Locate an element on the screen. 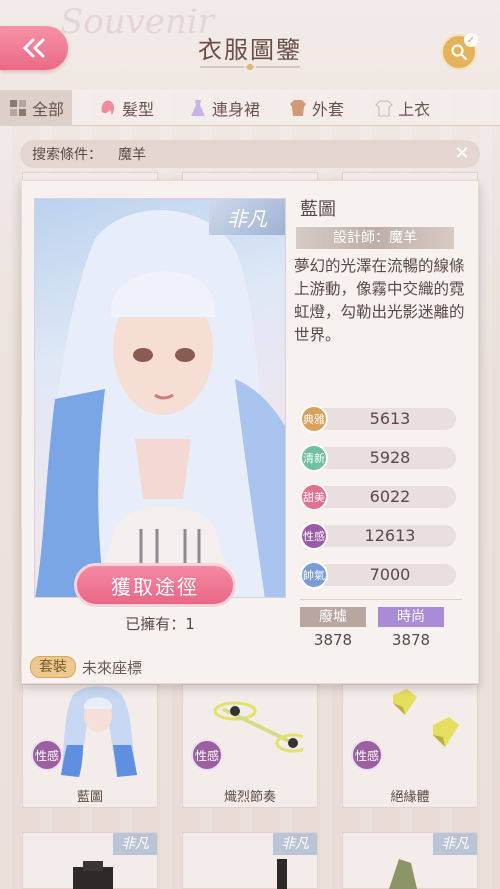 Image resolution: width=500 pixels, height=889 pixels. stat-value: 12613 is located at coordinates (390, 535).